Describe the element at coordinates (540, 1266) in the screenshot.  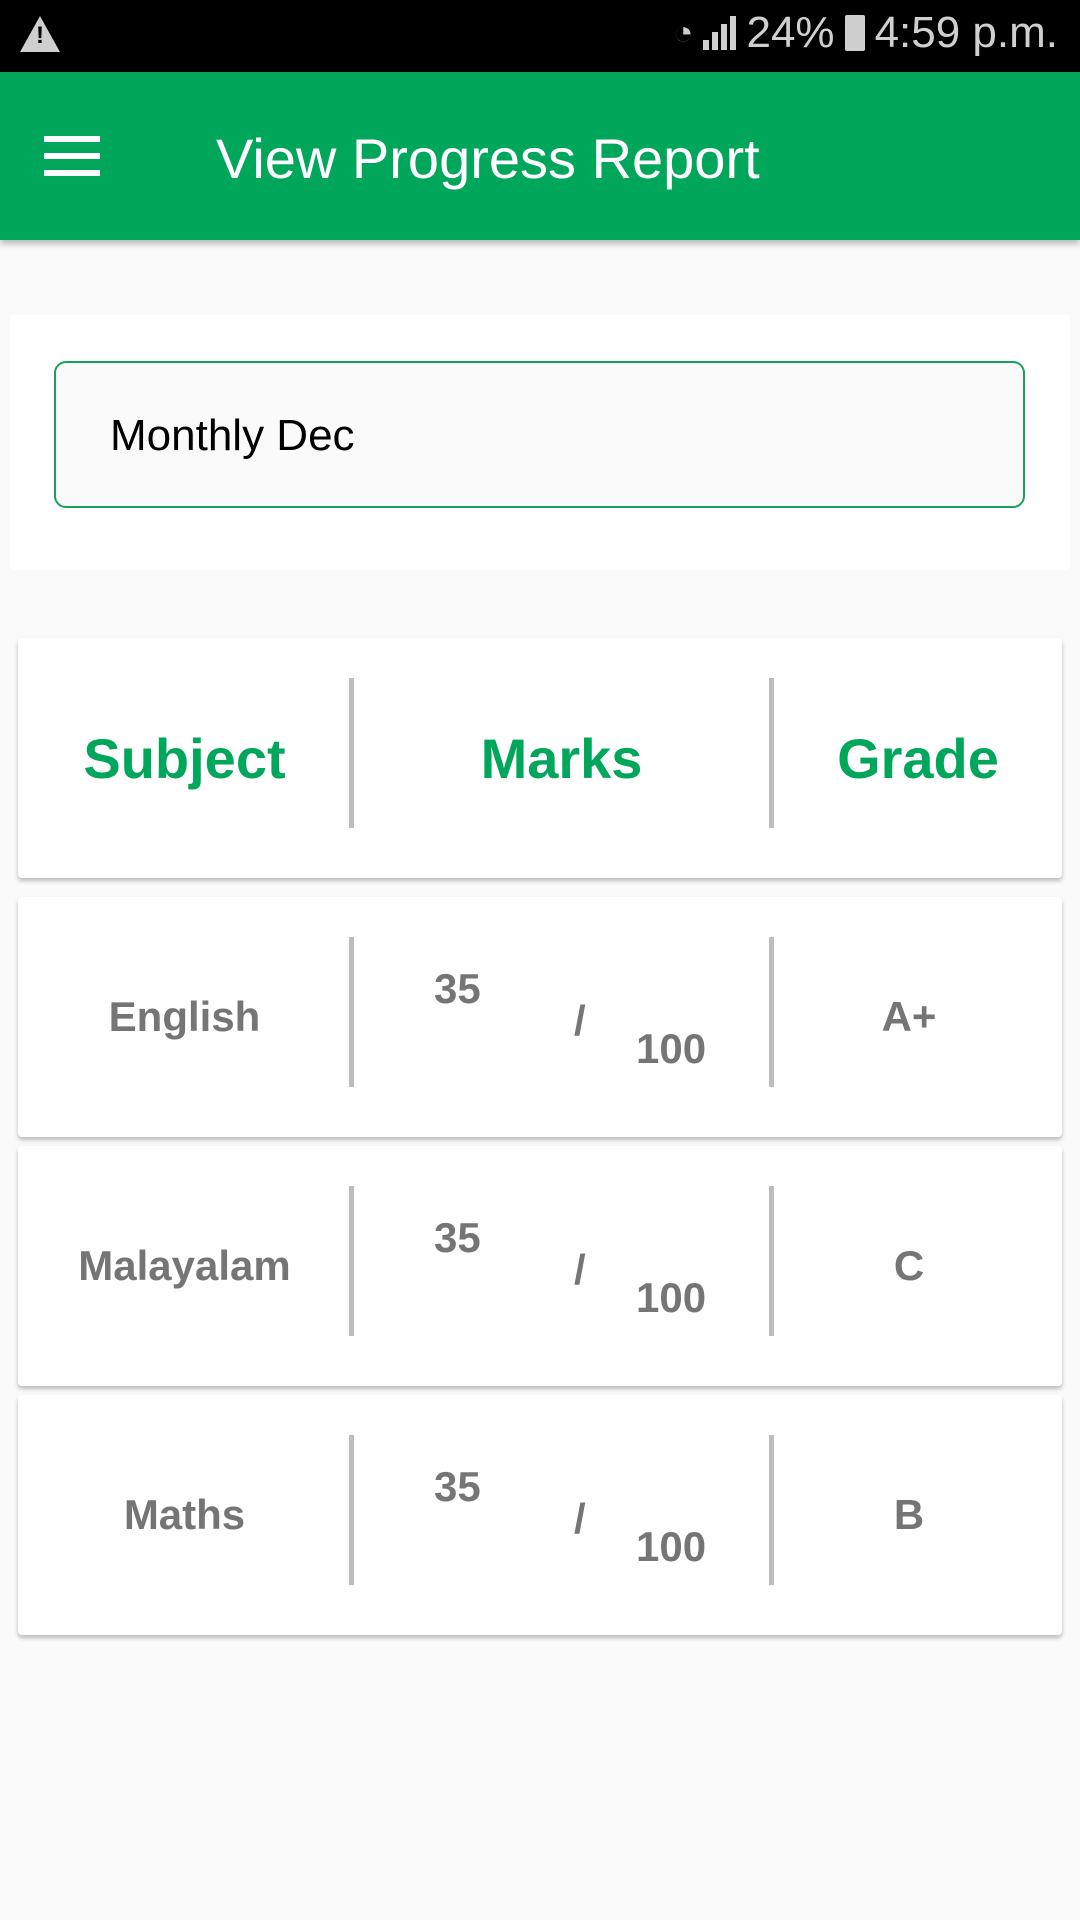
I see `table-row: Malayalam 35 / 100 C` at that location.